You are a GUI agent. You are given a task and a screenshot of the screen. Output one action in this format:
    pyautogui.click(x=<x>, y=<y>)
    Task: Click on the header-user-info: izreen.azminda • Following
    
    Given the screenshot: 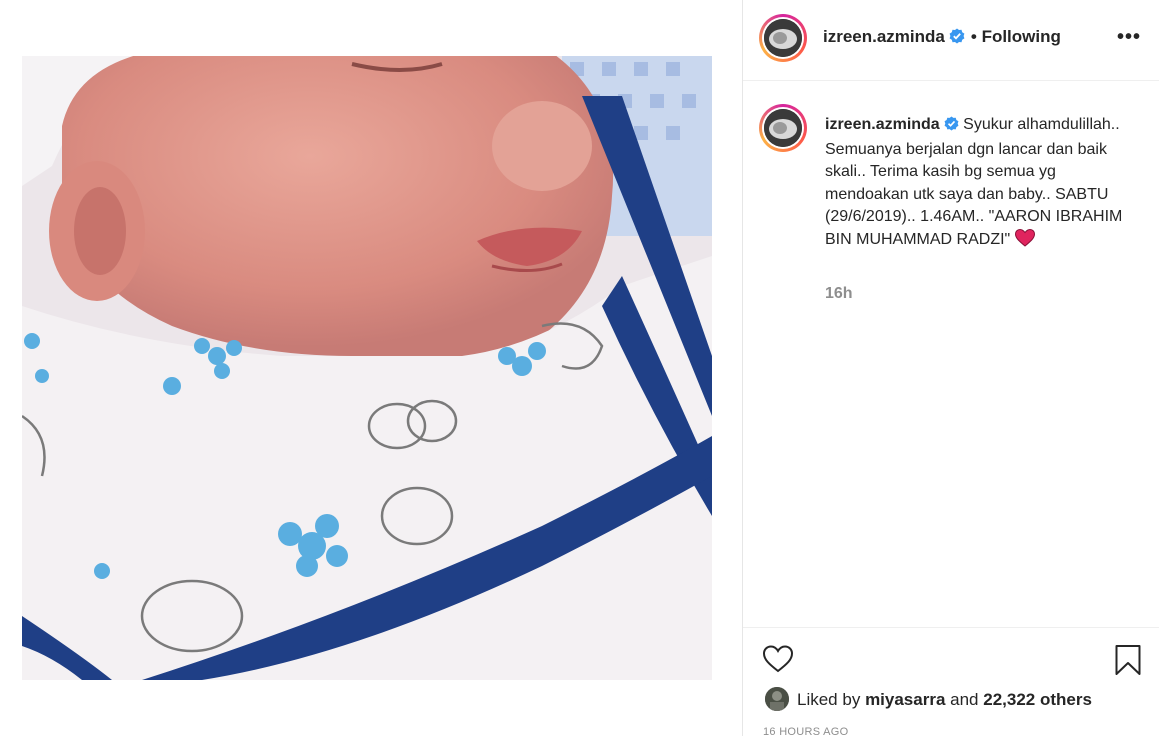 What is the action you would take?
    pyautogui.click(x=942, y=38)
    